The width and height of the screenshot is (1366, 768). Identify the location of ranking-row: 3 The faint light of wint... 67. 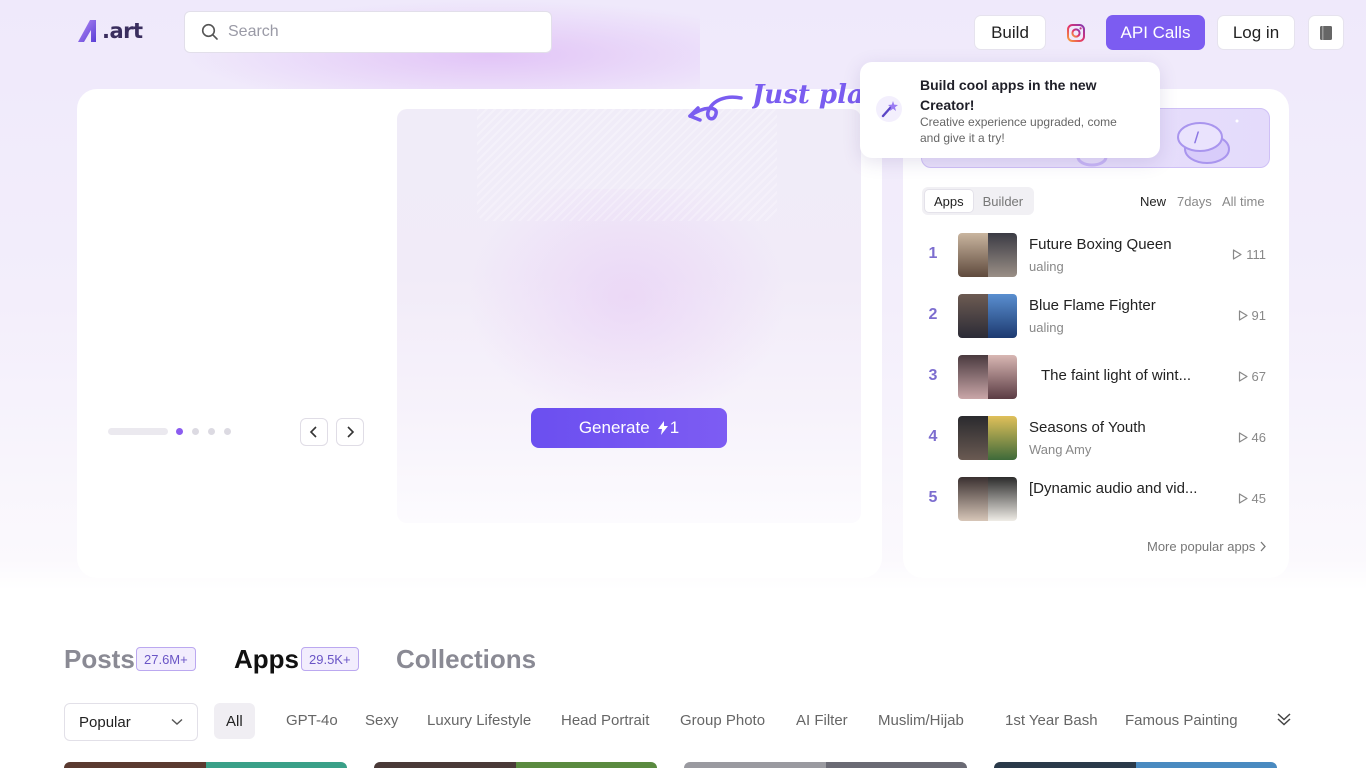
(1096, 378).